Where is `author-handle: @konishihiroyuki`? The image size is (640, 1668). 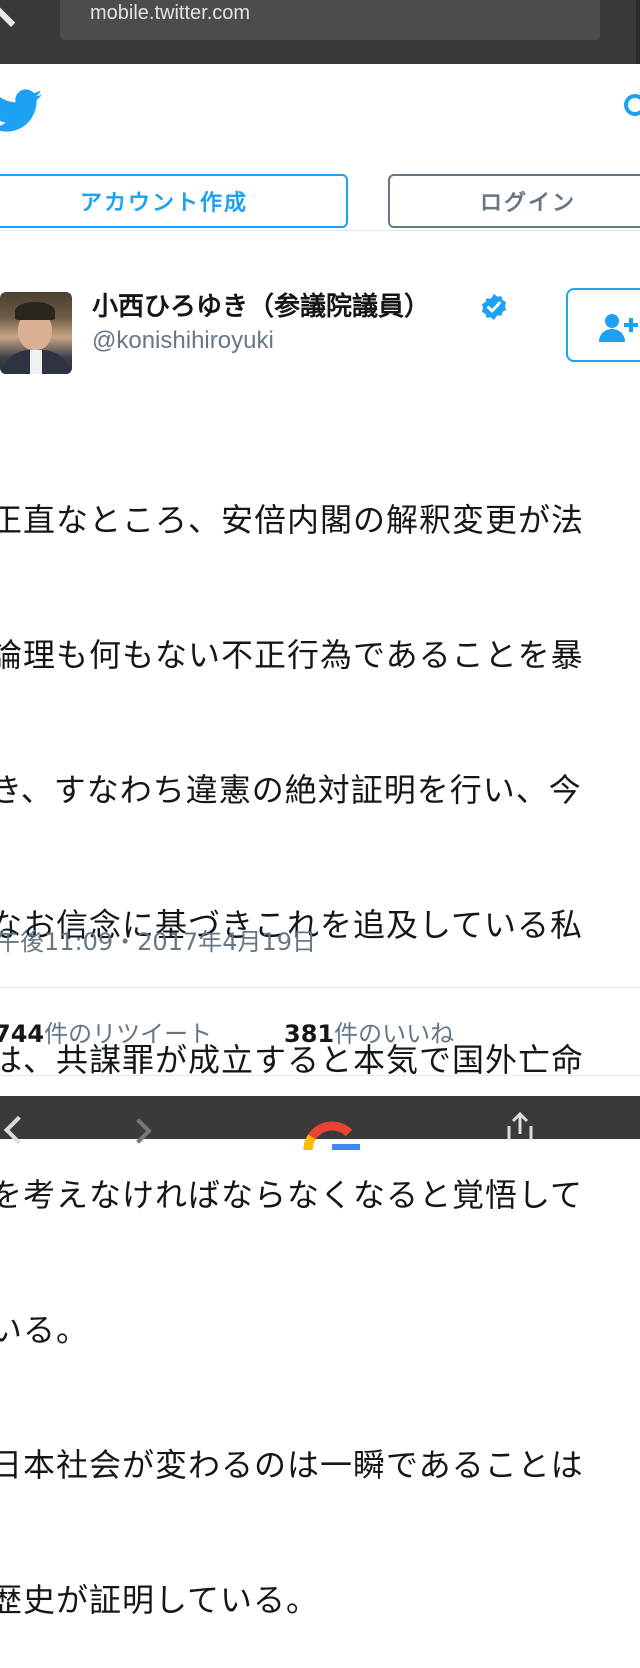
author-handle: @konishihiroyuki is located at coordinates (183, 341).